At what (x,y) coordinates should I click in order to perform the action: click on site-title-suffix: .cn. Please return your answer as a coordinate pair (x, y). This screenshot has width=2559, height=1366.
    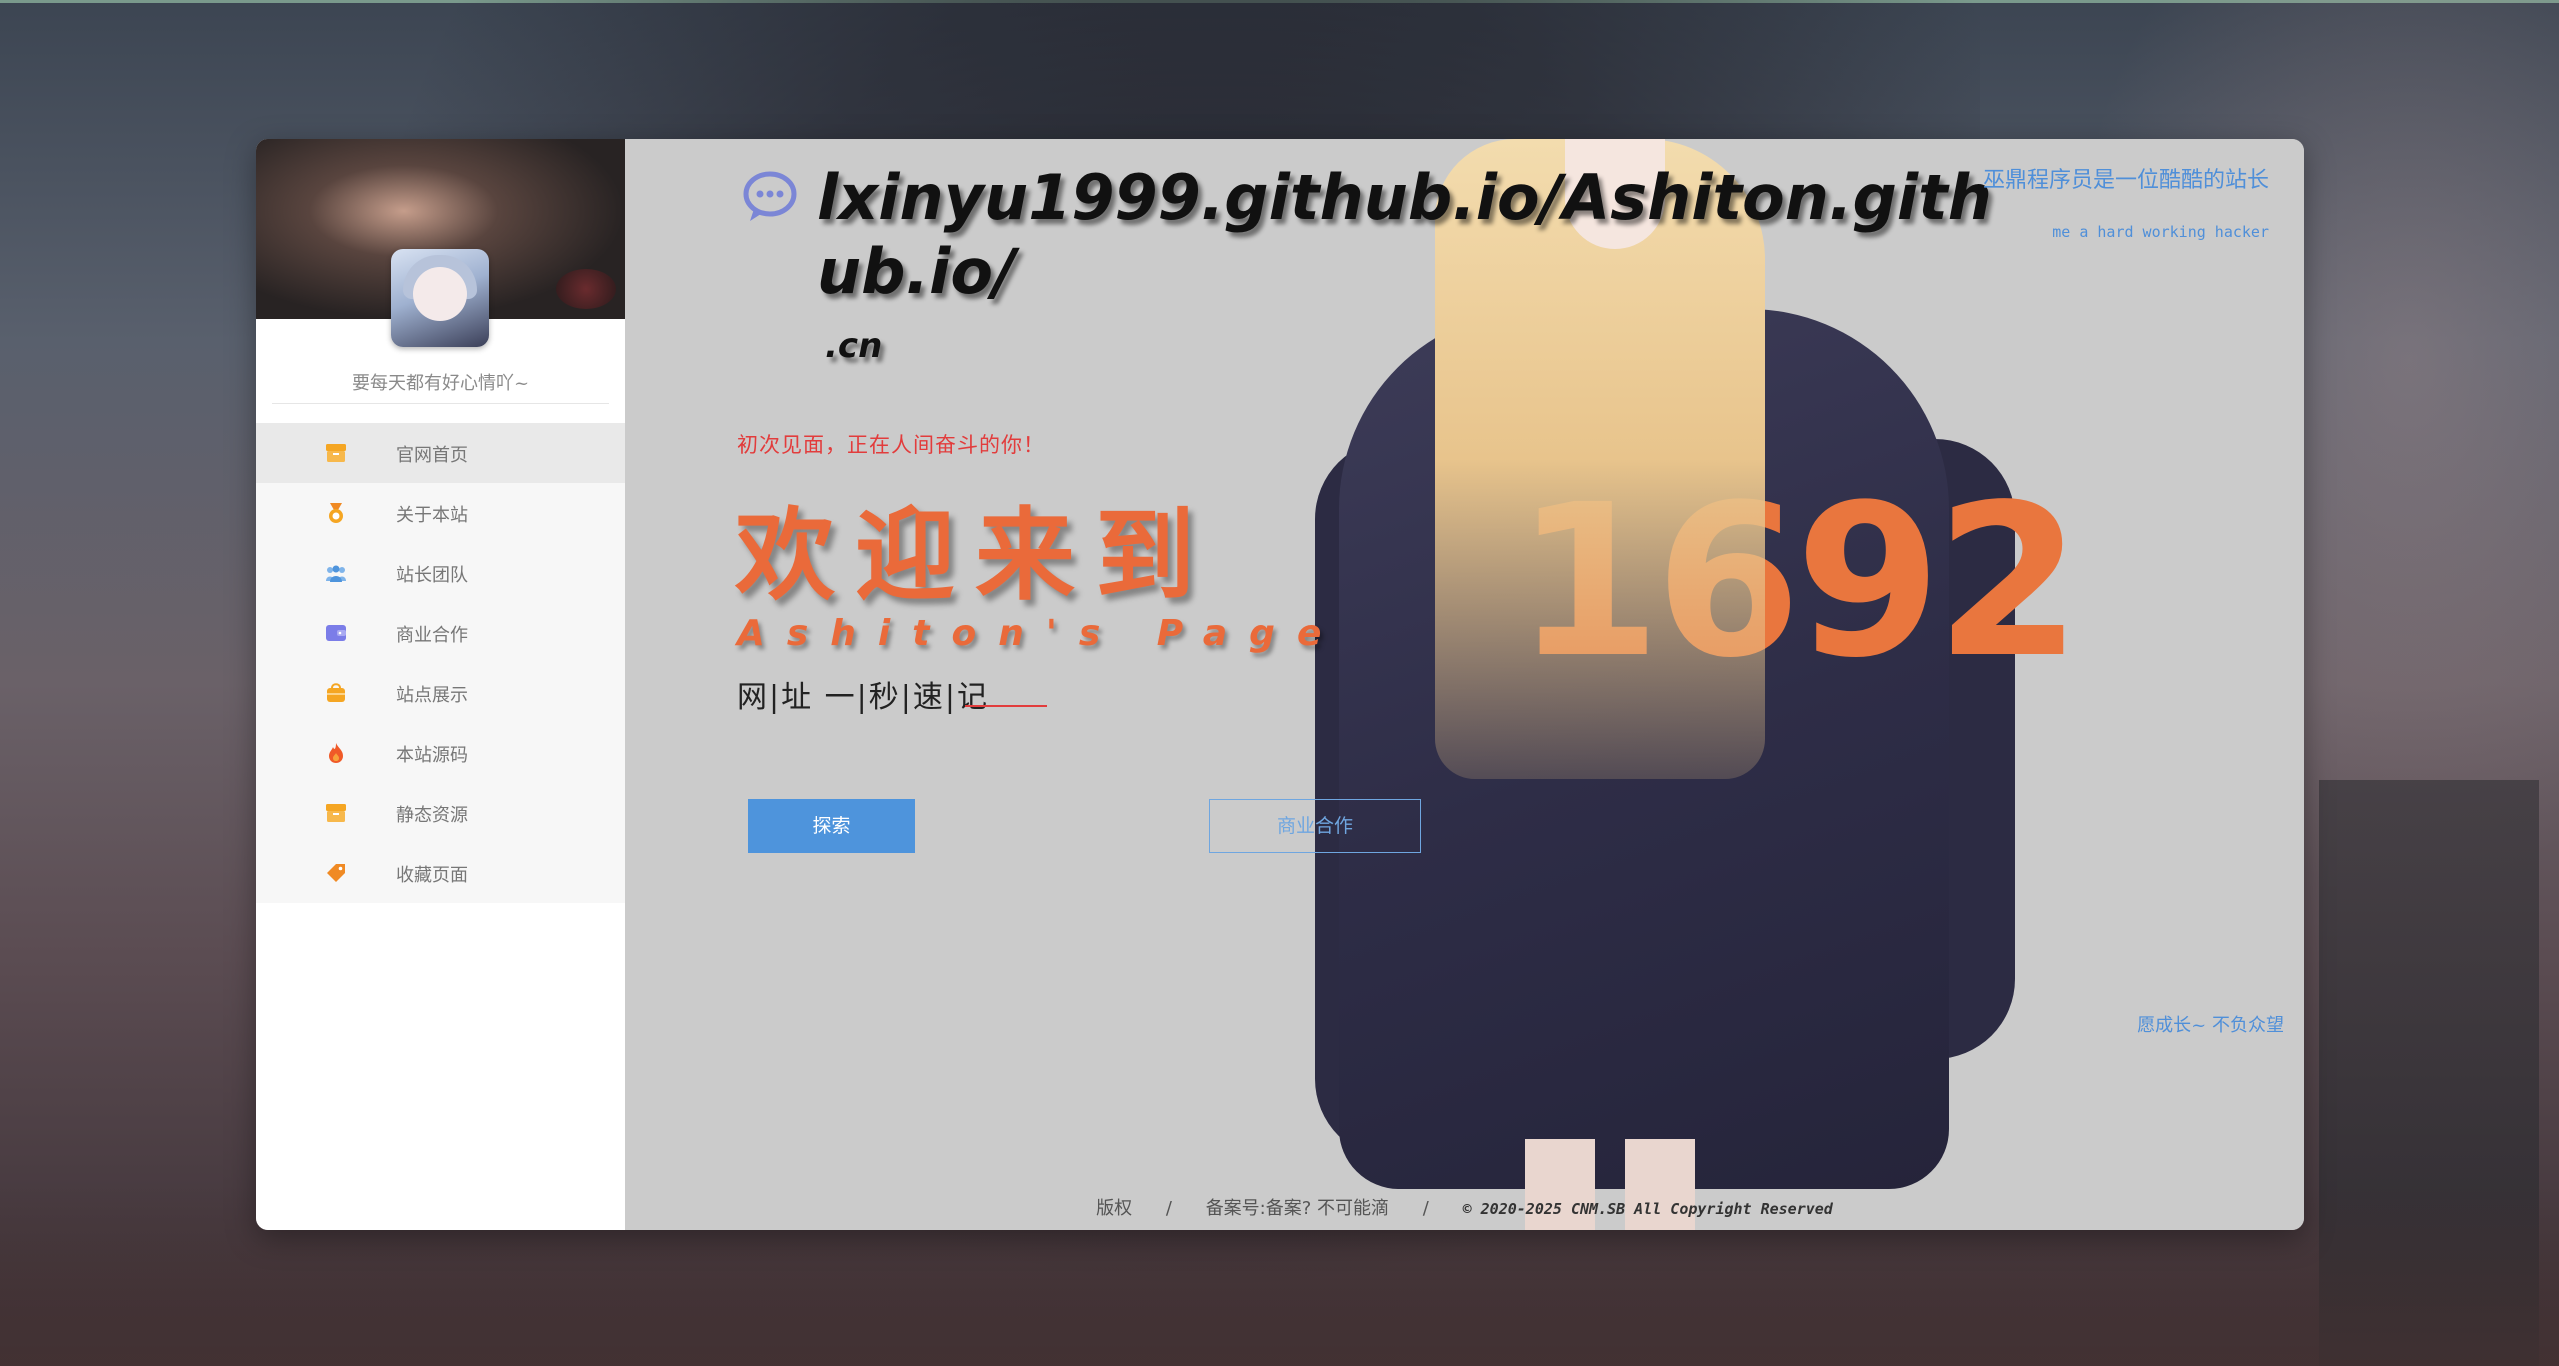
    Looking at the image, I should click on (854, 346).